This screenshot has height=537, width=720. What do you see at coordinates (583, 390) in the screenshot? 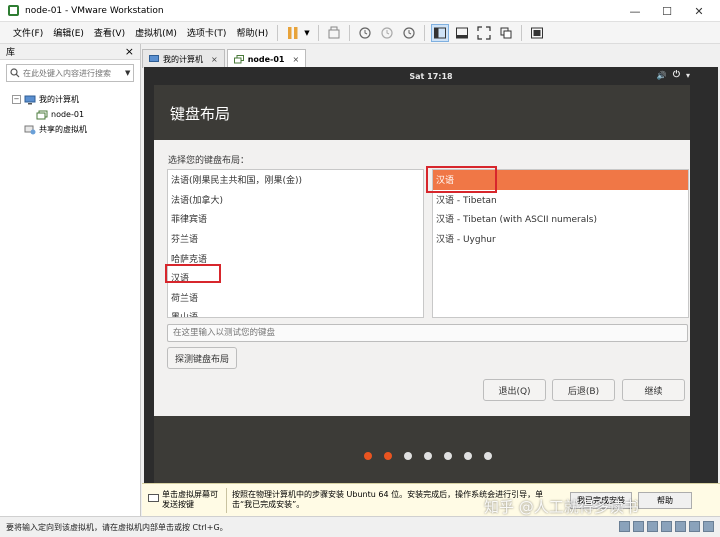
I see `back-button: 后退(B)` at bounding box center [583, 390].